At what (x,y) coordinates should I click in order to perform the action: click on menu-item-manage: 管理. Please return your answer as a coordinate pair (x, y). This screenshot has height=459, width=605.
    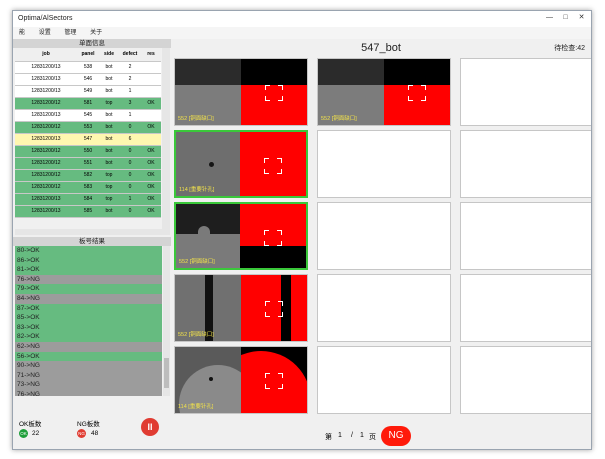
    Looking at the image, I should click on (70, 33).